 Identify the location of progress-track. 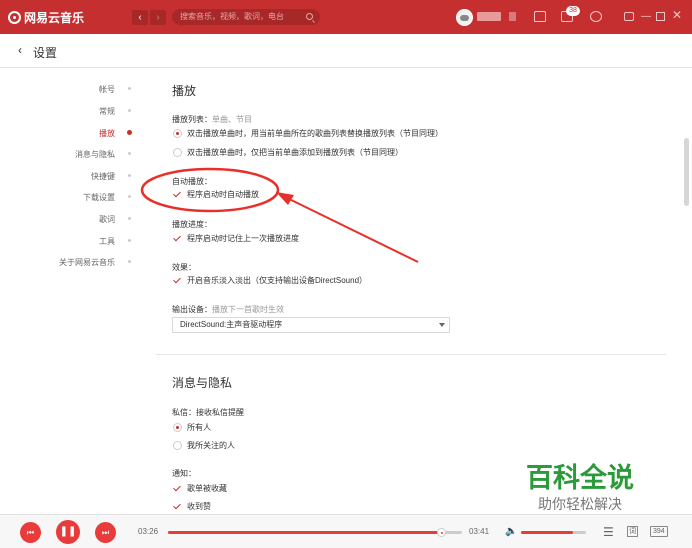
(315, 532).